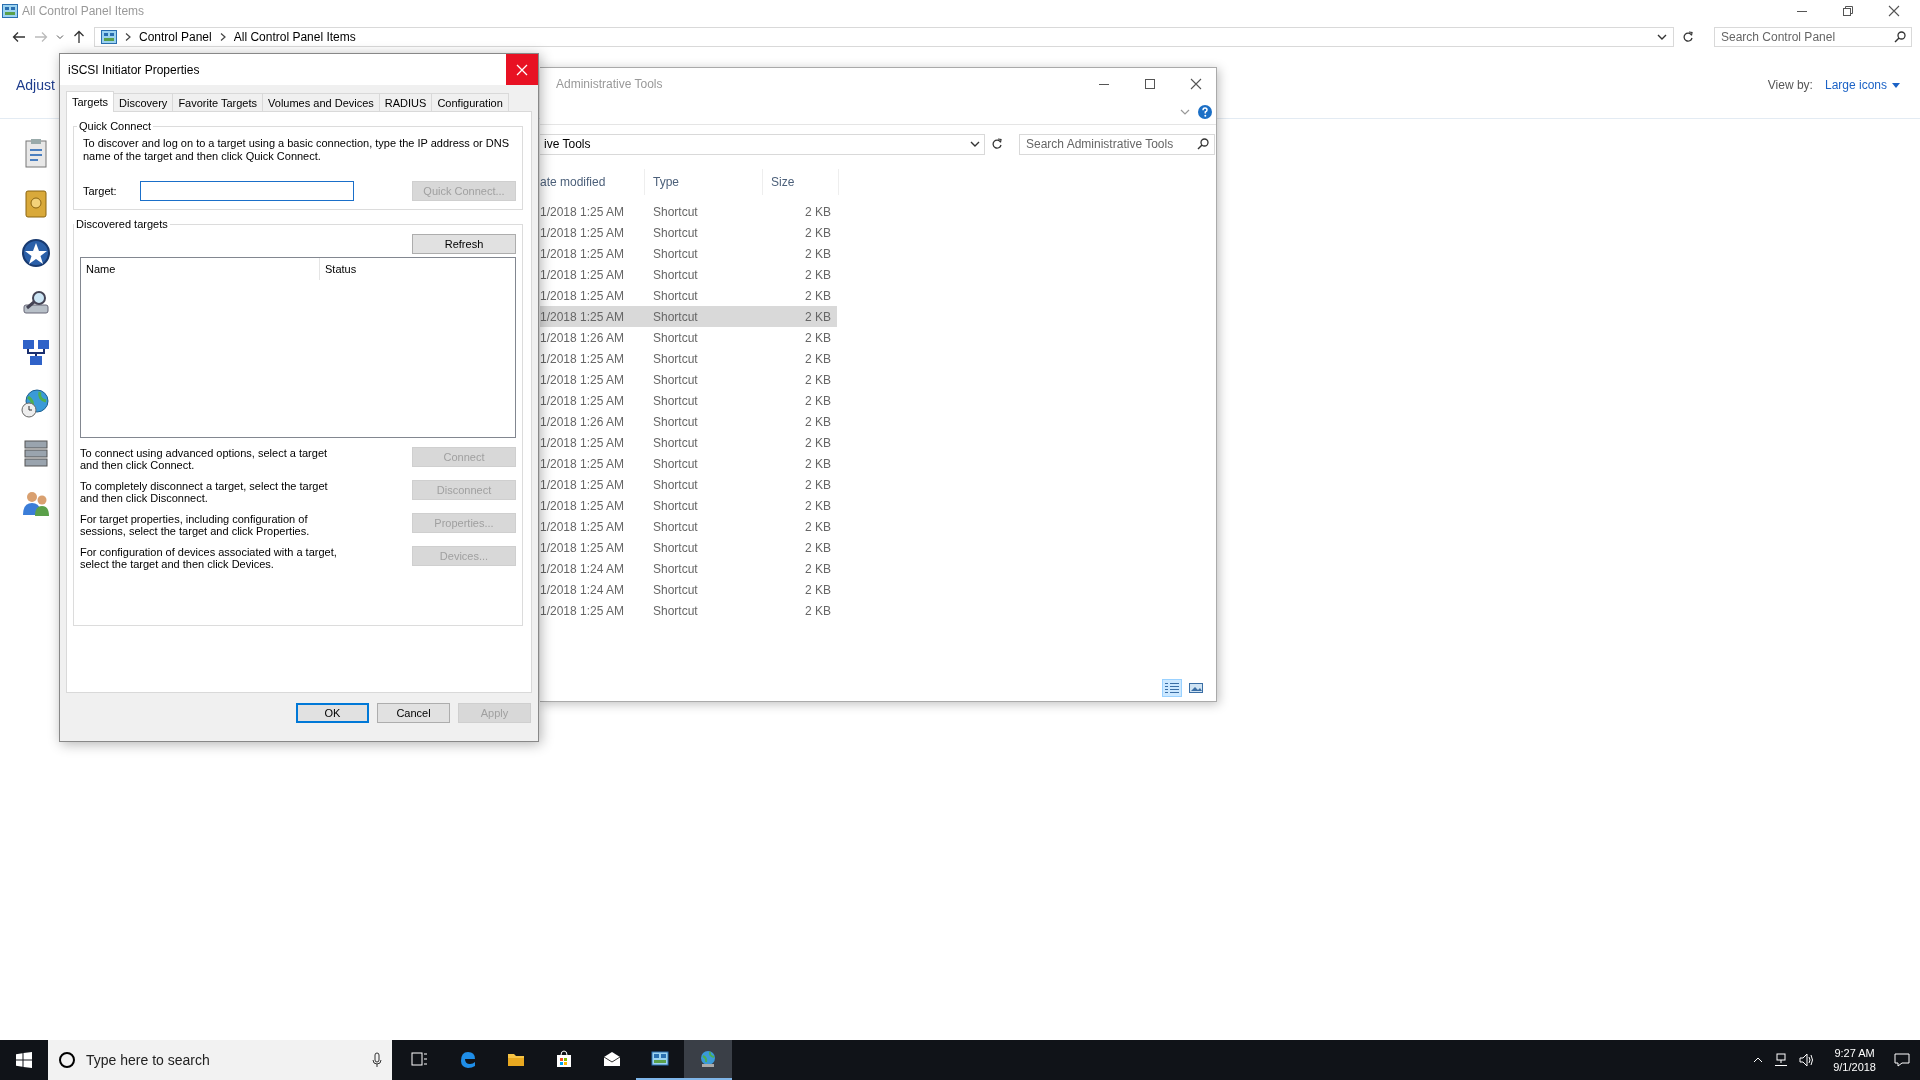  What do you see at coordinates (464, 244) in the screenshot?
I see `refresh-button: Refresh` at bounding box center [464, 244].